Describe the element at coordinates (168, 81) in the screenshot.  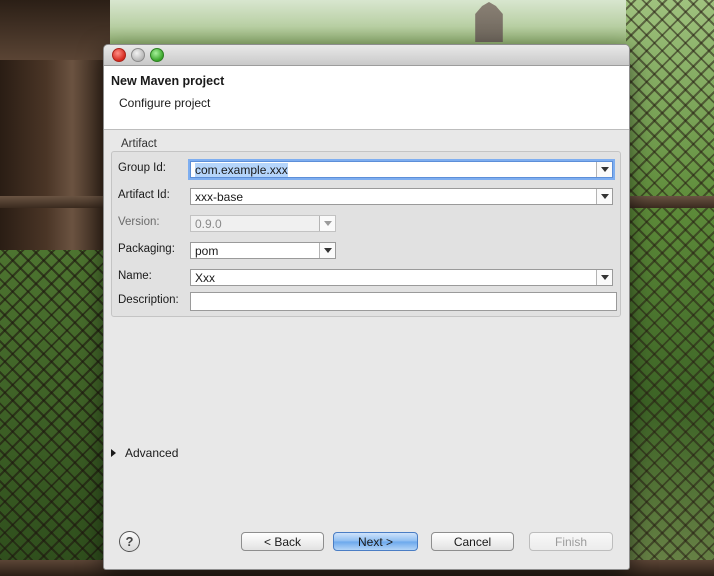
I see `wizard-title: New Maven project` at that location.